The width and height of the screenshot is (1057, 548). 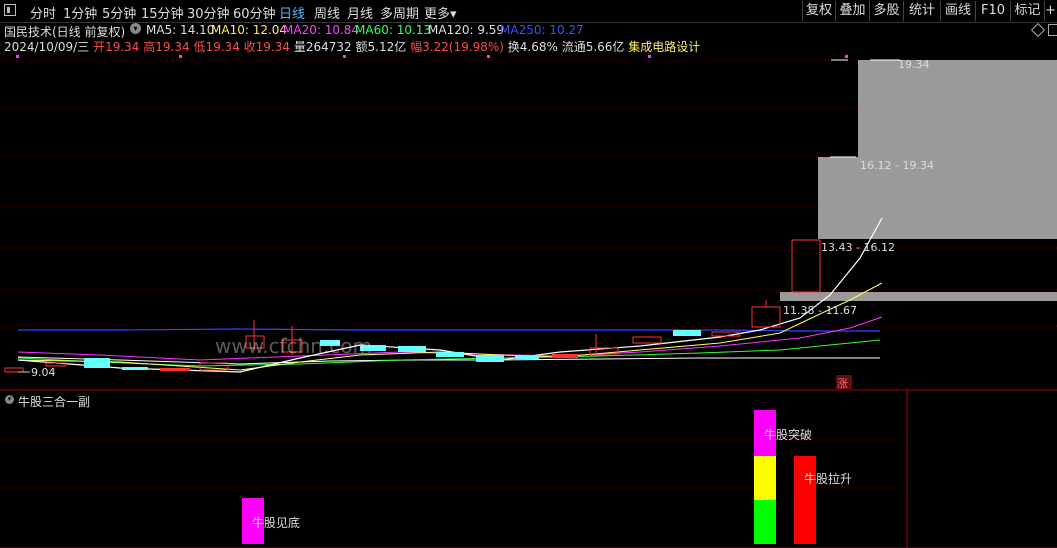 What do you see at coordinates (921, 11) in the screenshot?
I see `stats-button: 统计` at bounding box center [921, 11].